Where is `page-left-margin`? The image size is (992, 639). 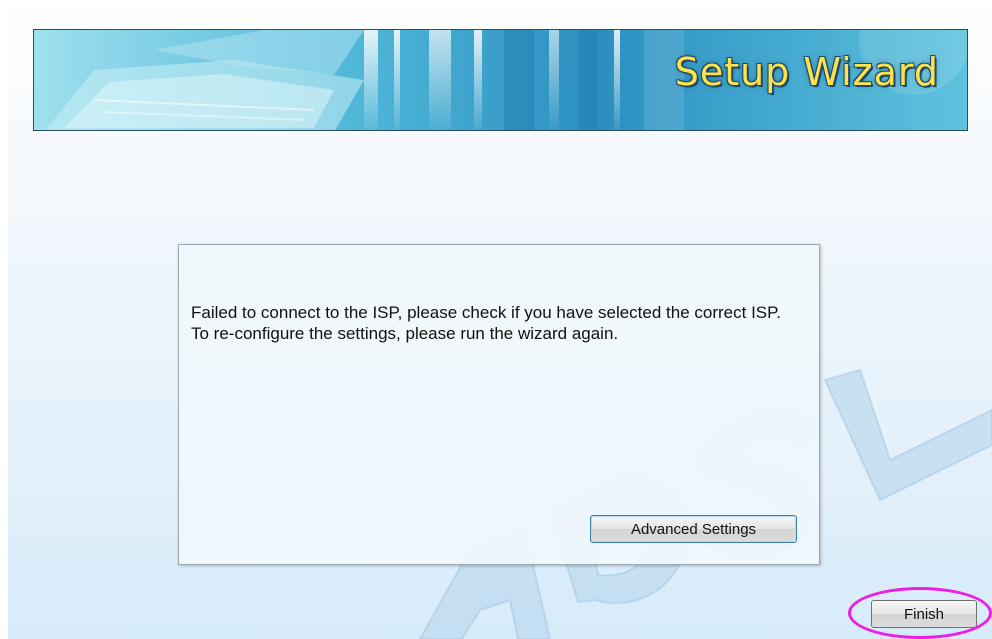
page-left-margin is located at coordinates (4, 319).